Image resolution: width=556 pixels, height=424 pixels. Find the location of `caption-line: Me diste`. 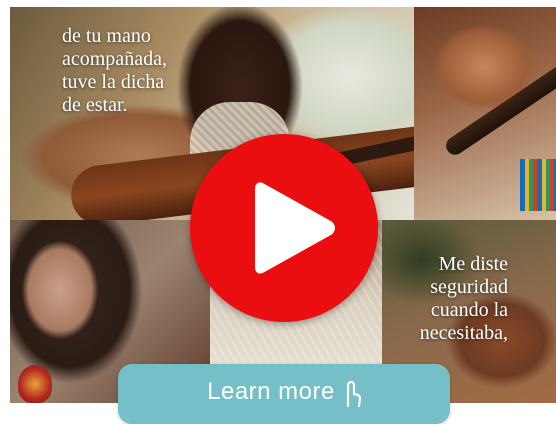

caption-line: Me diste is located at coordinates (473, 264).